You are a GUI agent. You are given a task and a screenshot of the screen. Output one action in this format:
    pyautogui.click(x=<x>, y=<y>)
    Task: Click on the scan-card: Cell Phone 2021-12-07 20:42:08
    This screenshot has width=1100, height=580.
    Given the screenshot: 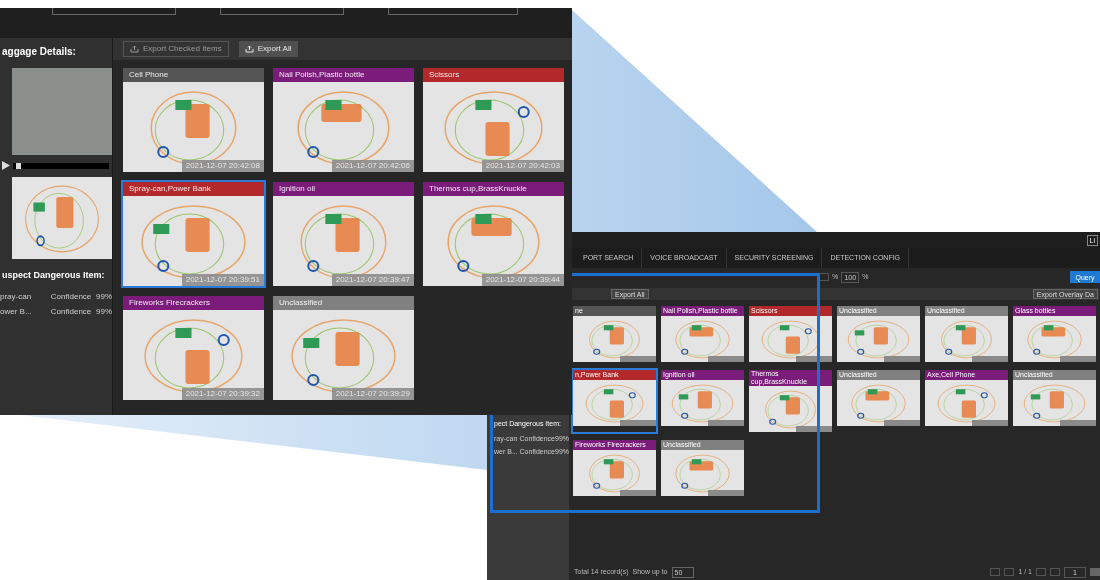 What is the action you would take?
    pyautogui.click(x=193, y=120)
    